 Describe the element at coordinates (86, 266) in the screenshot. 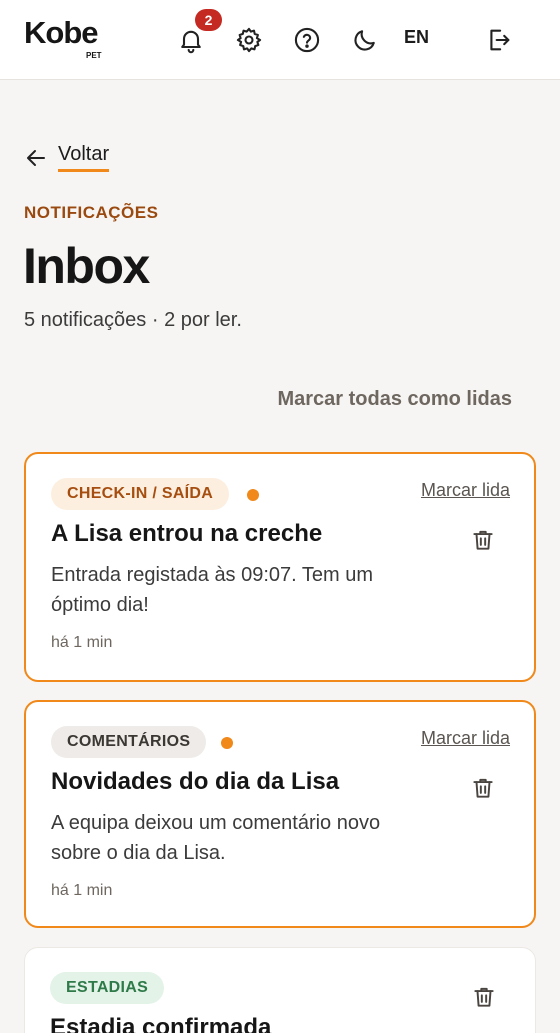

I see `page-title: Inbox` at that location.